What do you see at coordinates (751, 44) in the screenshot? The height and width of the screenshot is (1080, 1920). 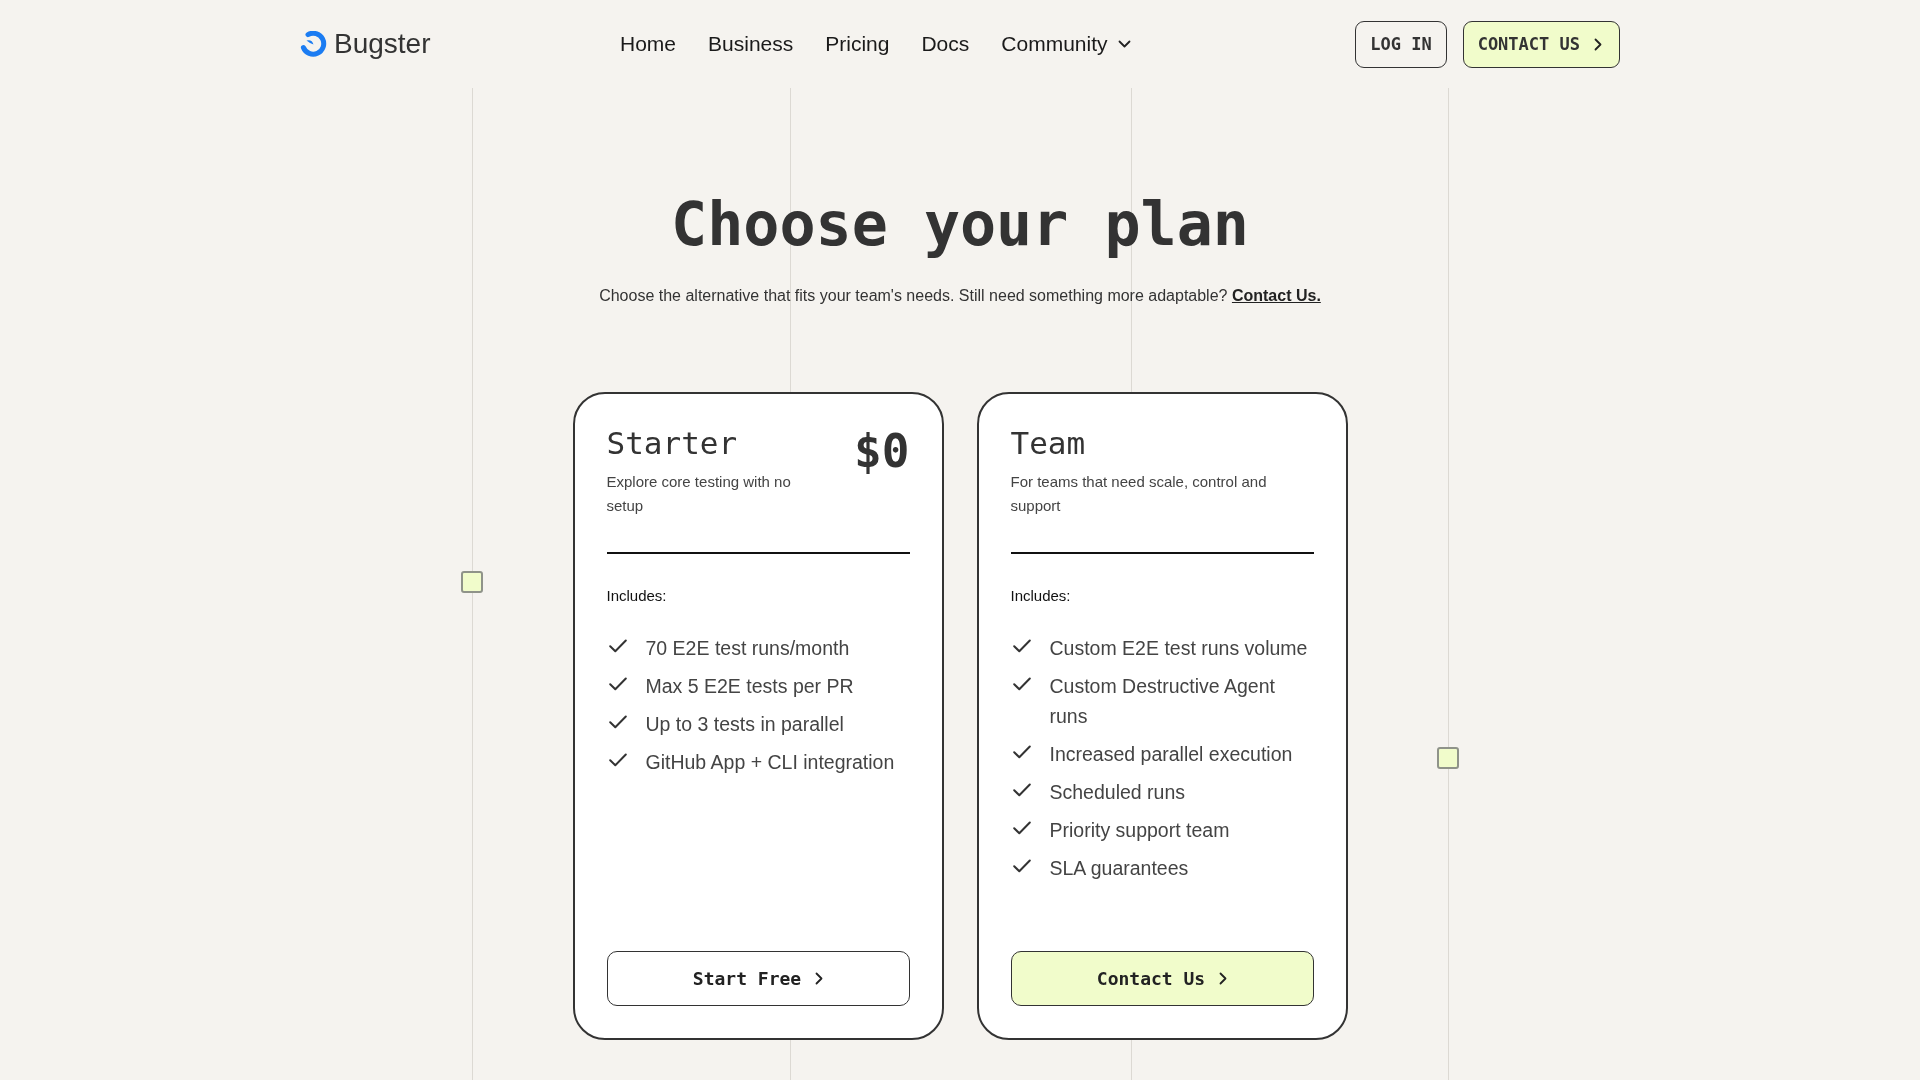 I see `nav-link: Business` at bounding box center [751, 44].